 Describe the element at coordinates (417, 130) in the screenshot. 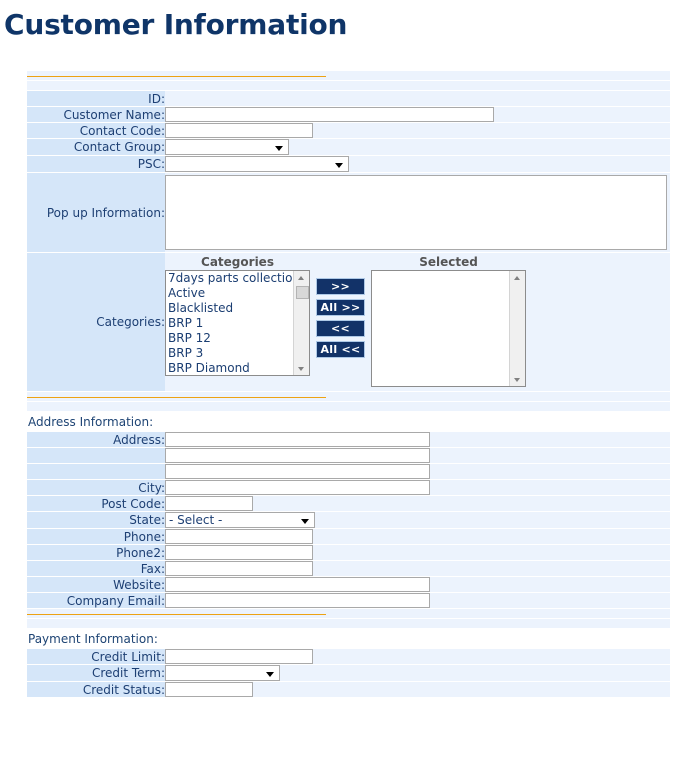

I see `value-contact-code` at that location.